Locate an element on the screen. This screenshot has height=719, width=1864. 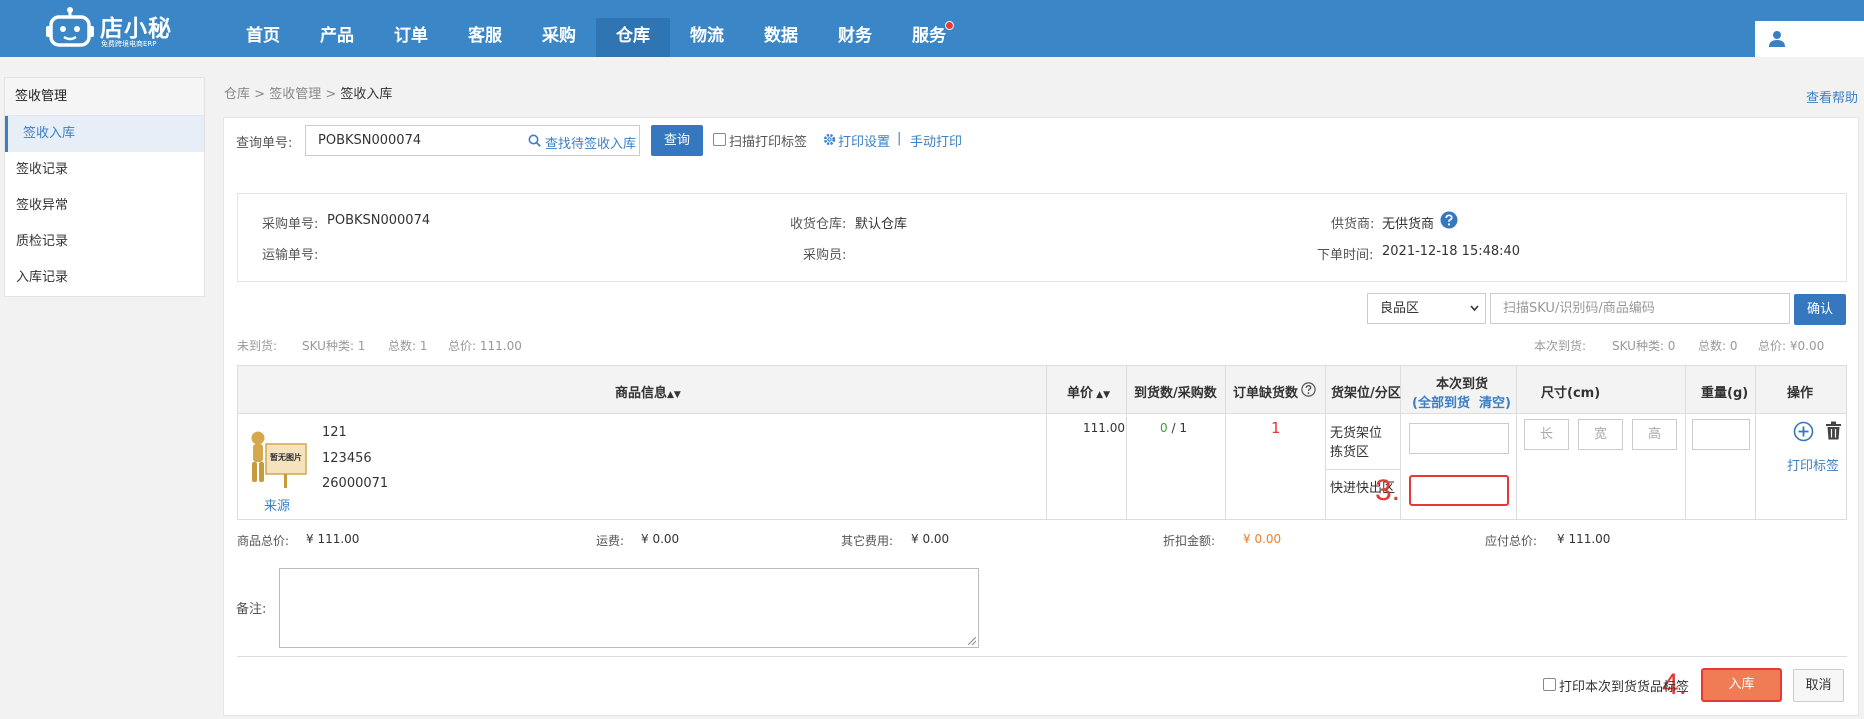
height-input: 高 is located at coordinates (1654, 434).